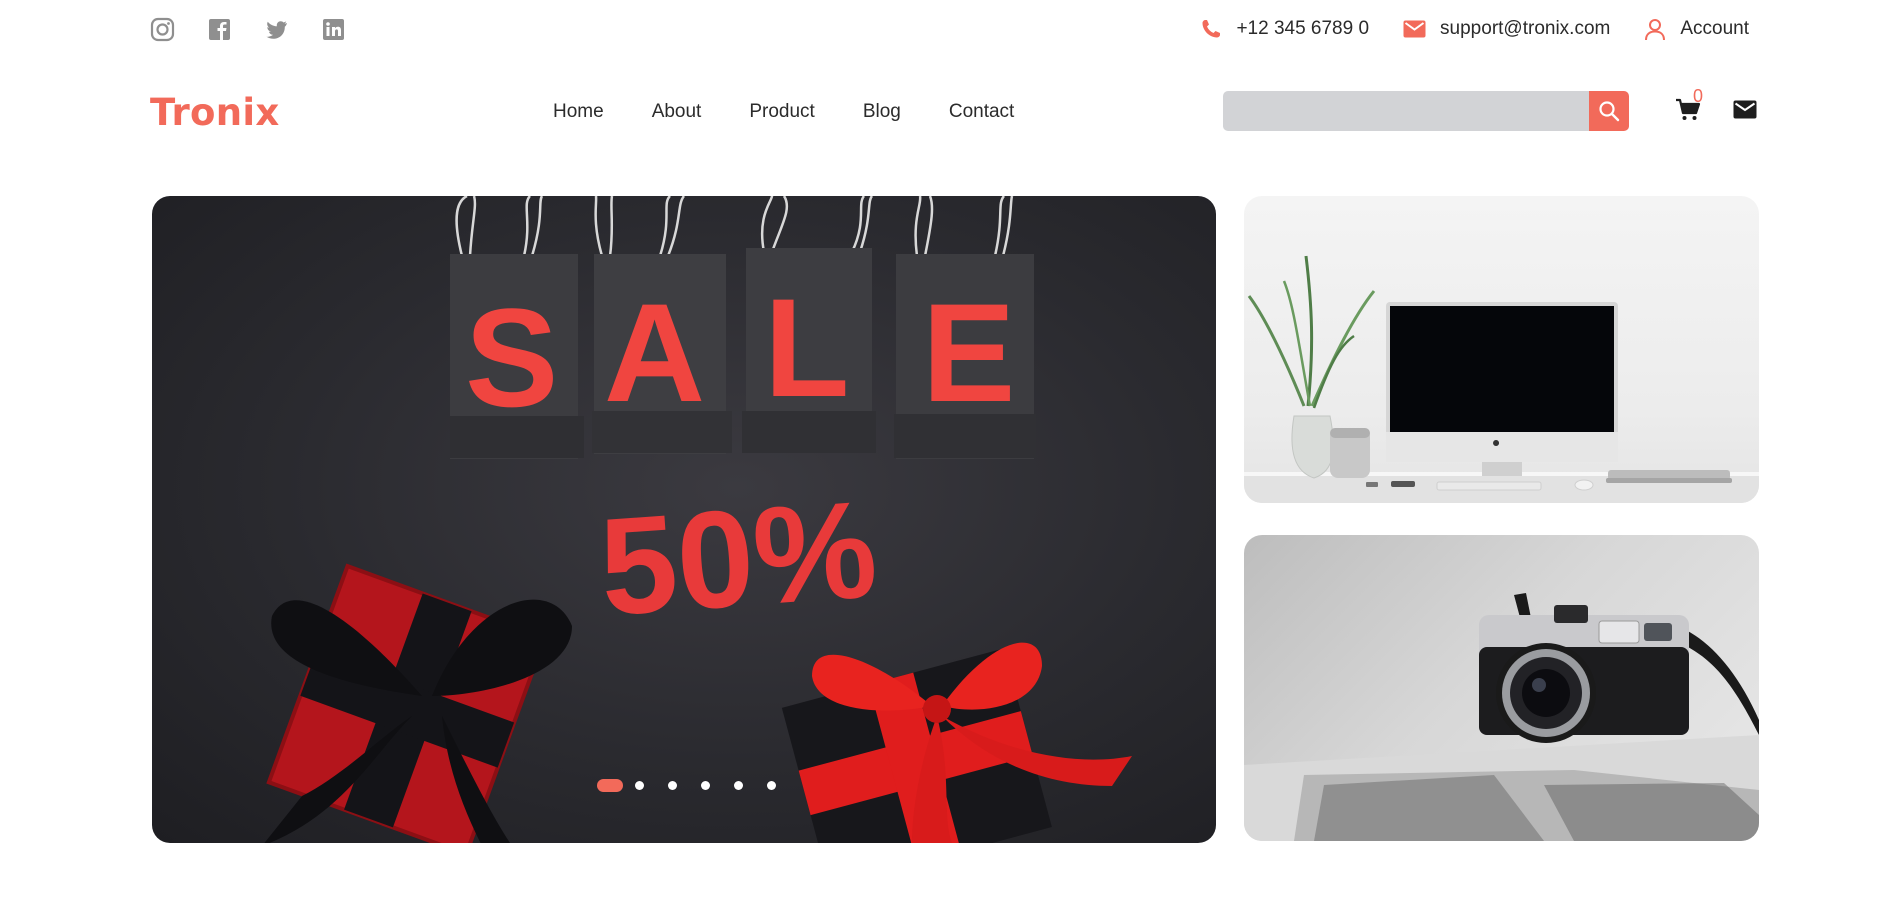 Image resolution: width=1899 pixels, height=924 pixels. I want to click on sale-letter-e: E, so click(968, 352).